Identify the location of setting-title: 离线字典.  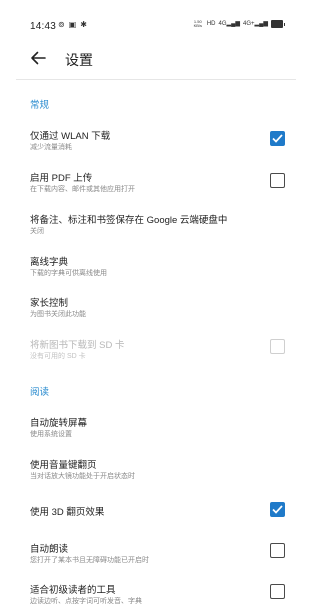
(49, 262).